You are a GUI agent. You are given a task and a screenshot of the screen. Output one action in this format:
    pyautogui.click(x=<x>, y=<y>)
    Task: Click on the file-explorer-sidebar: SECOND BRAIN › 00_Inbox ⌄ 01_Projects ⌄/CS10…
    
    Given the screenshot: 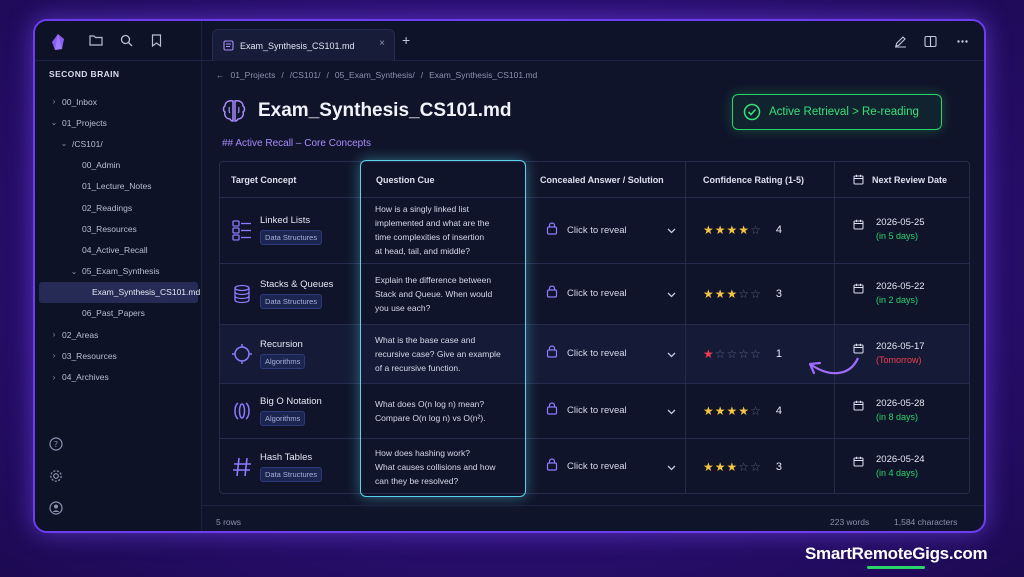 What is the action you would take?
    pyautogui.click(x=118, y=276)
    